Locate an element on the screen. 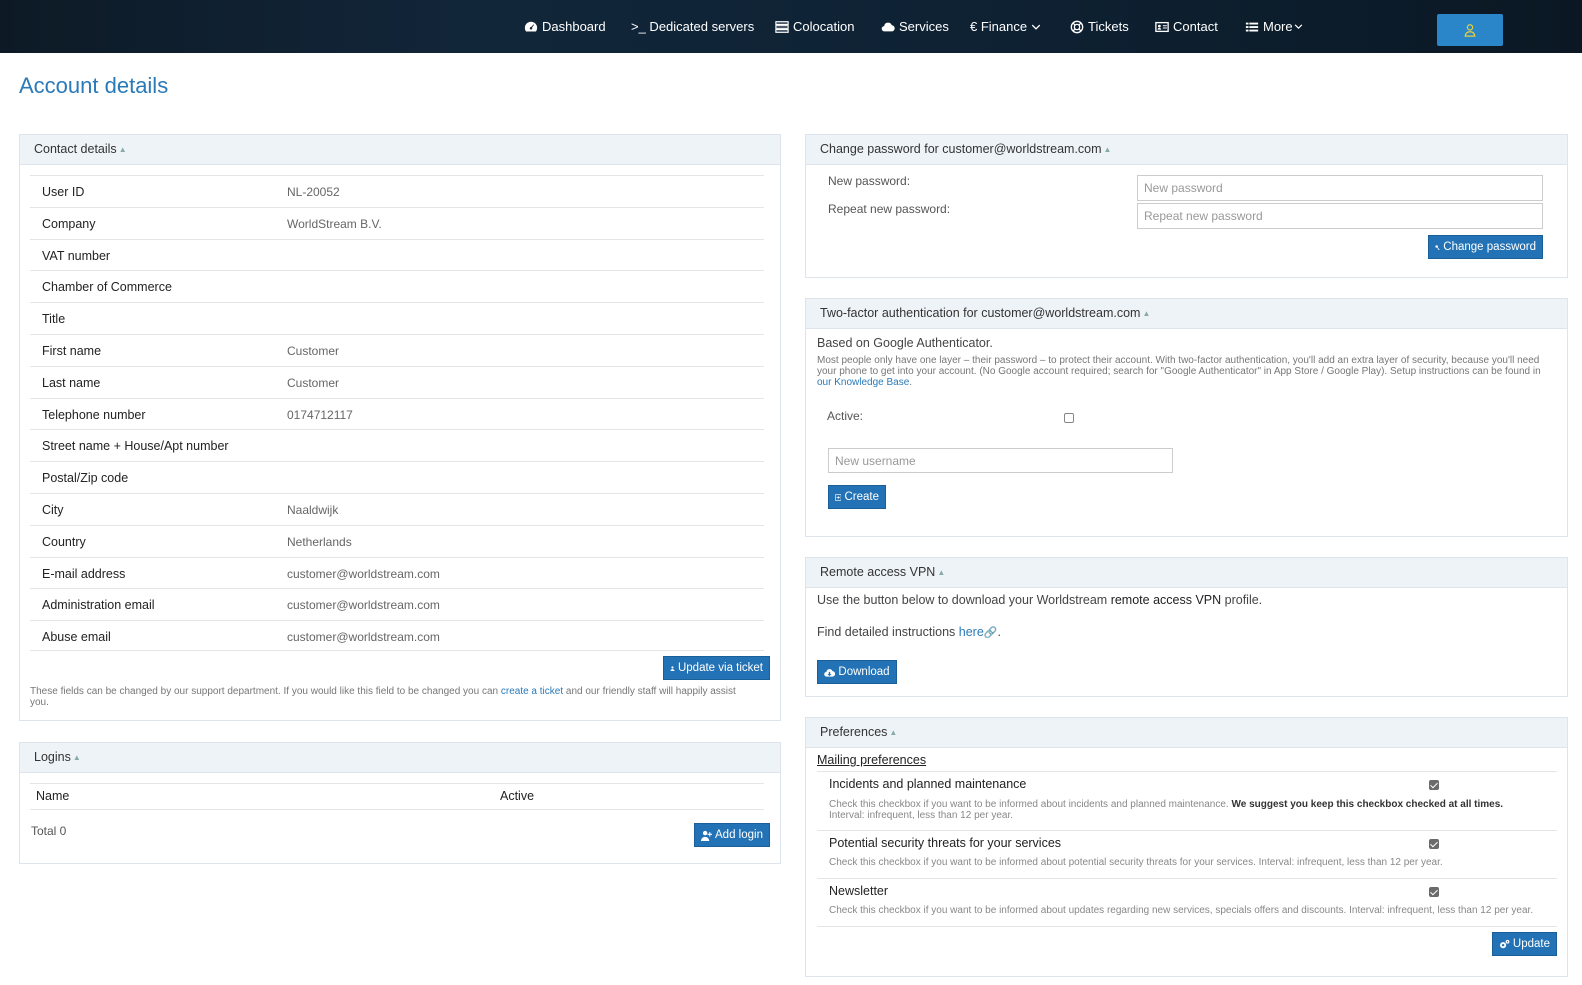 The image size is (1582, 985). contact-row-label: E-mail address is located at coordinates (84, 573).